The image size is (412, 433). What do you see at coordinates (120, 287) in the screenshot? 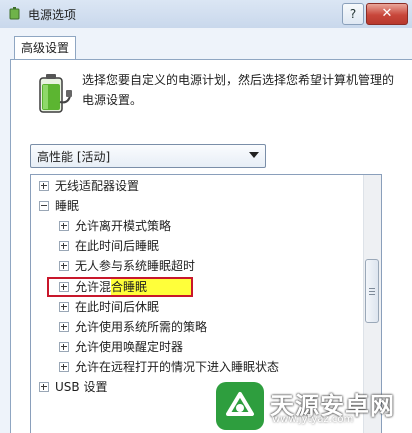
I see `highlight-box` at bounding box center [120, 287].